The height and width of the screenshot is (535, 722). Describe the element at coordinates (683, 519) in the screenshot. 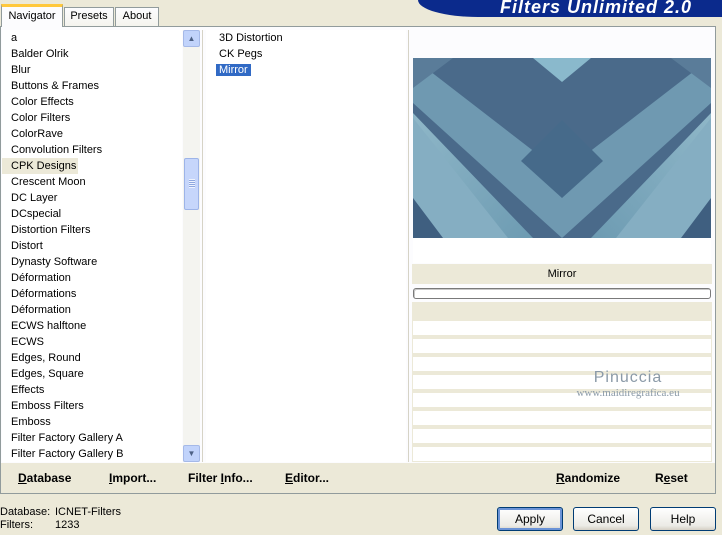

I see `help-button: Help` at that location.